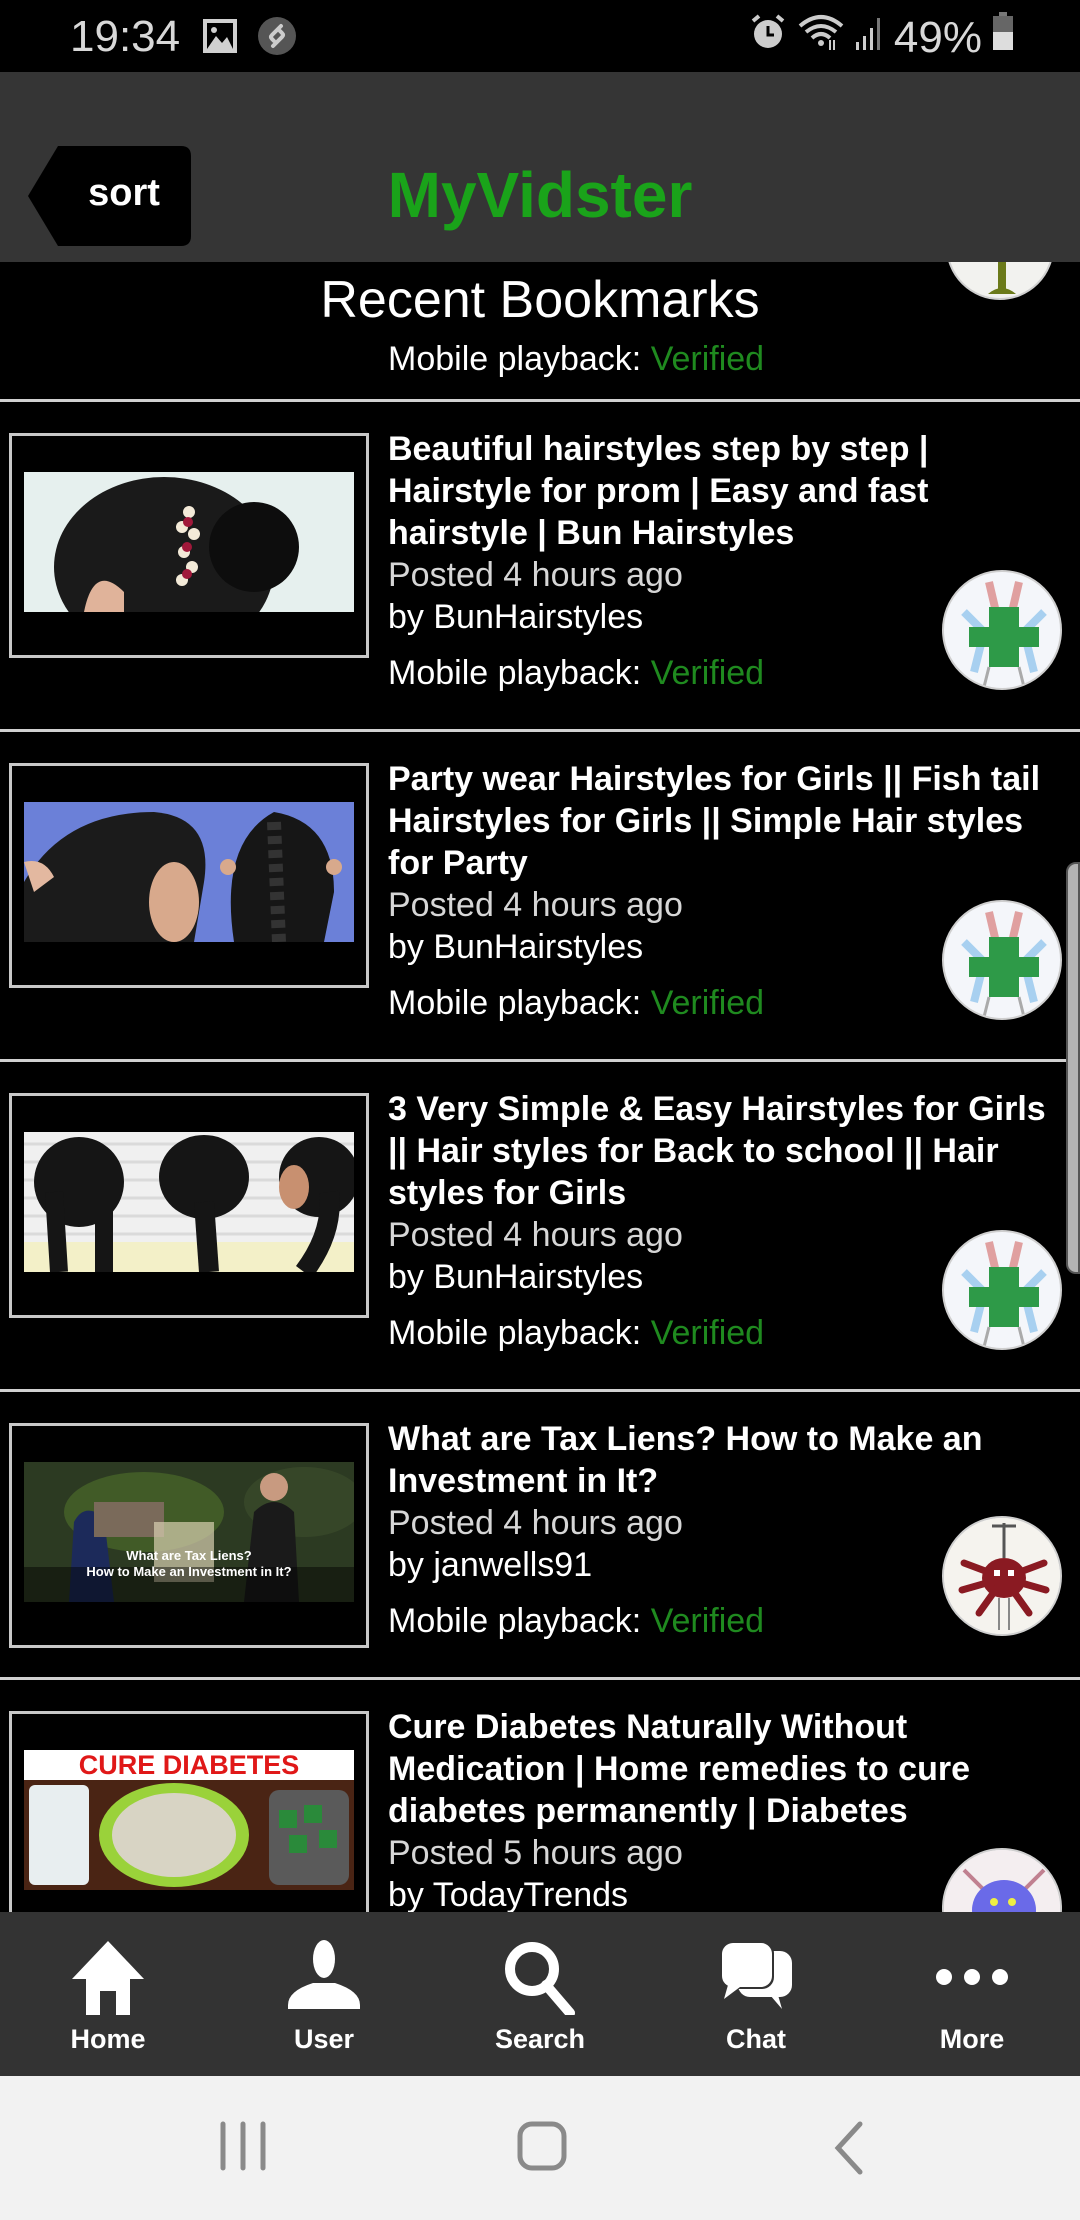 The width and height of the screenshot is (1080, 2220). I want to click on nav-user: User, so click(324, 1994).